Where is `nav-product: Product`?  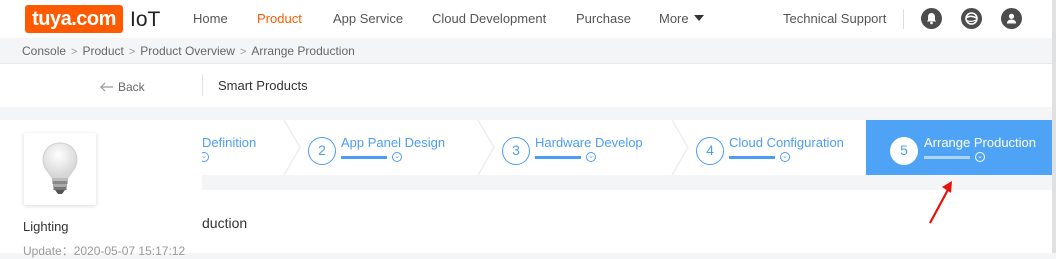
nav-product: Product is located at coordinates (279, 18).